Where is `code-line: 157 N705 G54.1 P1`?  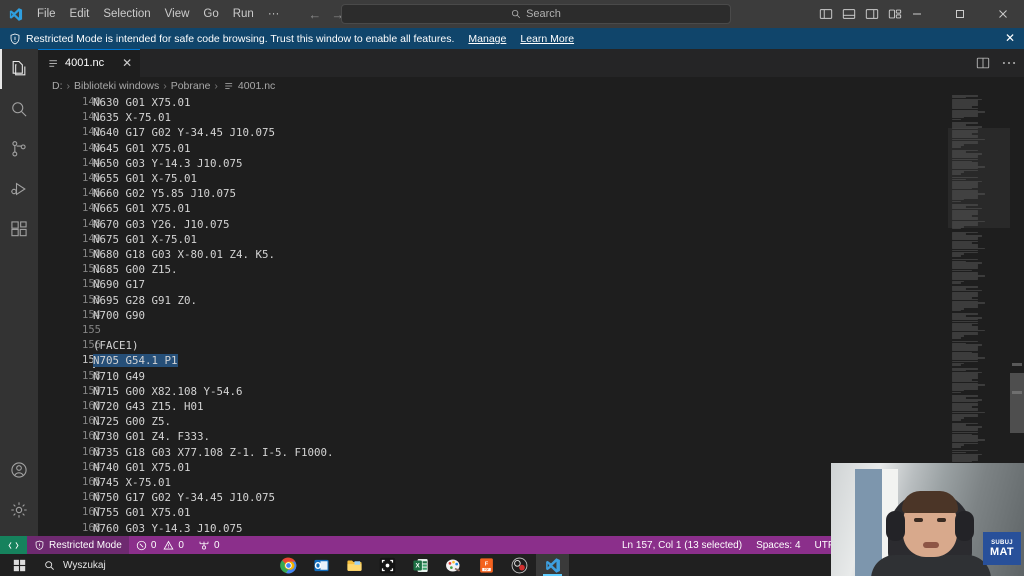 code-line: 157 N705 G54.1 P1 is located at coordinates (493, 361).